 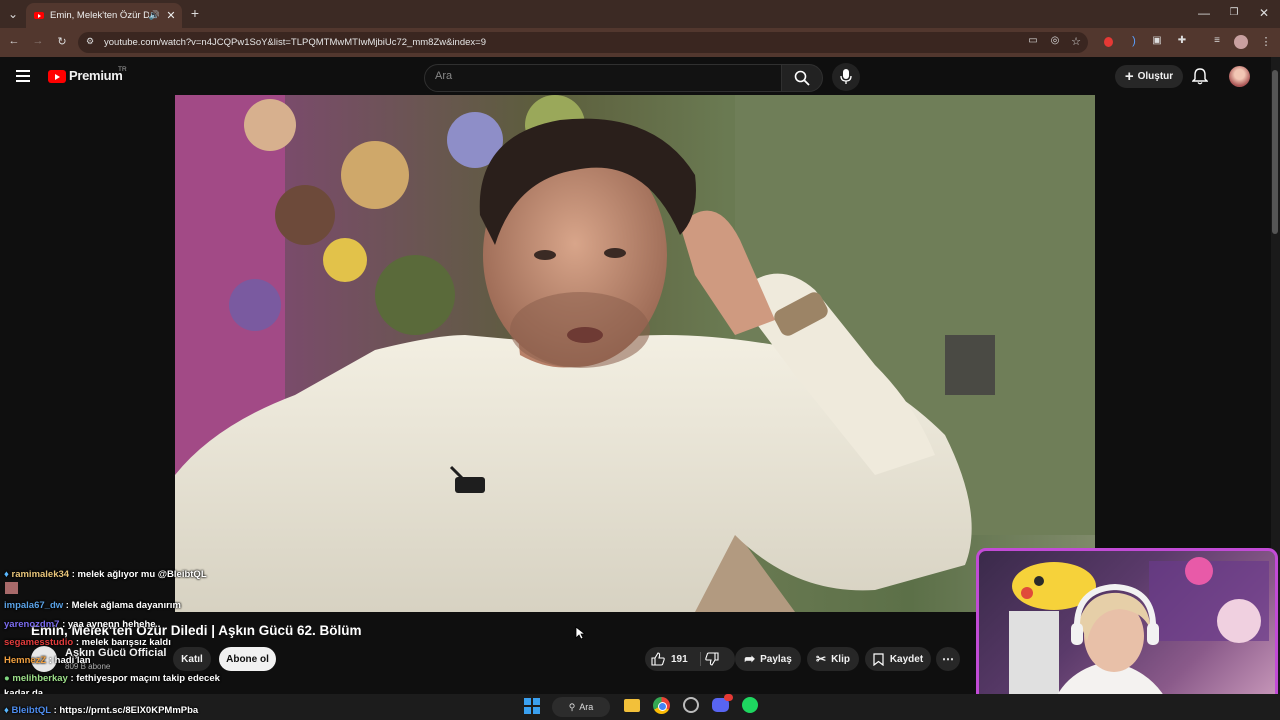 I want to click on search-input, so click(x=604, y=78).